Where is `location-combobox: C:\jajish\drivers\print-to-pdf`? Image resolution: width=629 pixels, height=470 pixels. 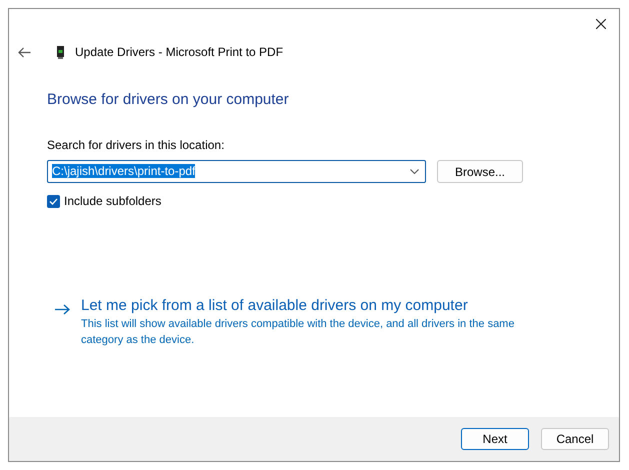
location-combobox: C:\jajish\drivers\print-to-pdf is located at coordinates (236, 171).